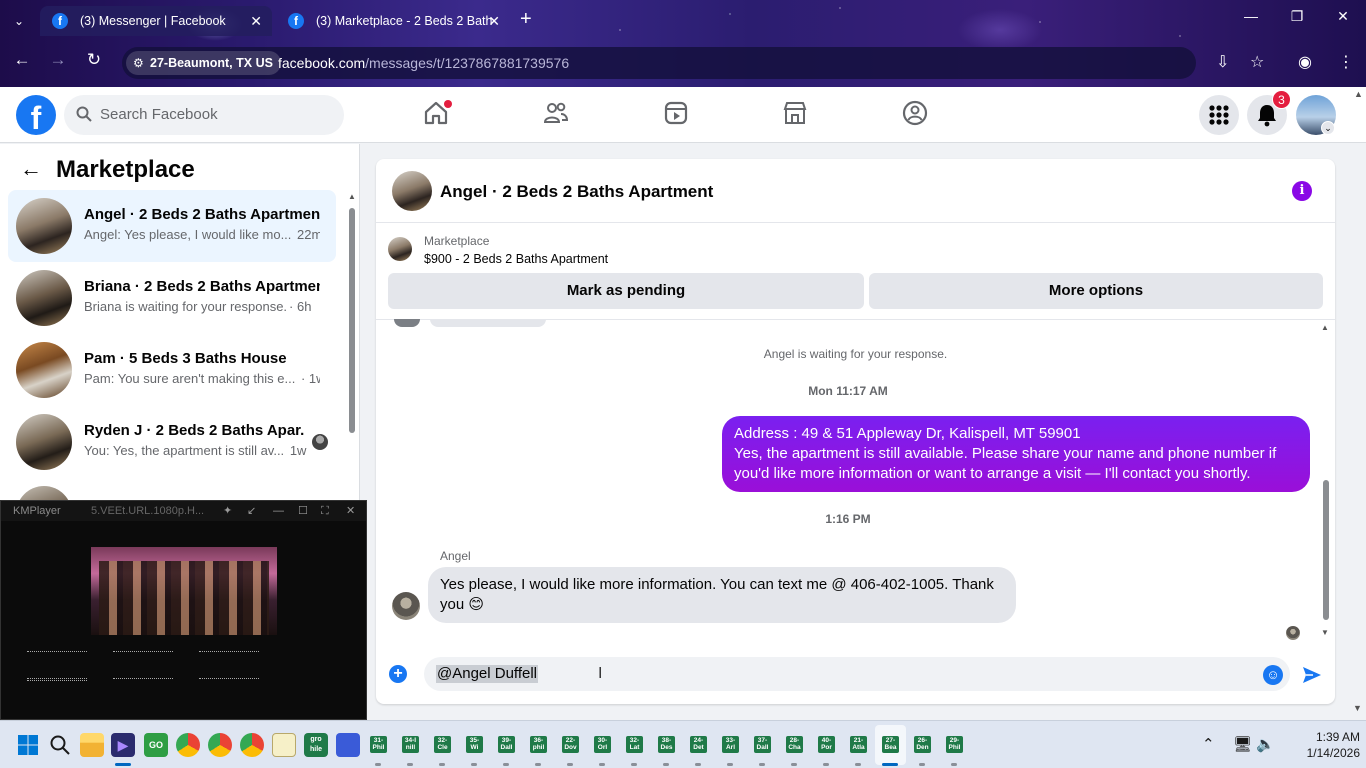 The width and height of the screenshot is (1366, 768). What do you see at coordinates (1358, 94) in the screenshot?
I see `page-scroll-up-icon: ▲` at bounding box center [1358, 94].